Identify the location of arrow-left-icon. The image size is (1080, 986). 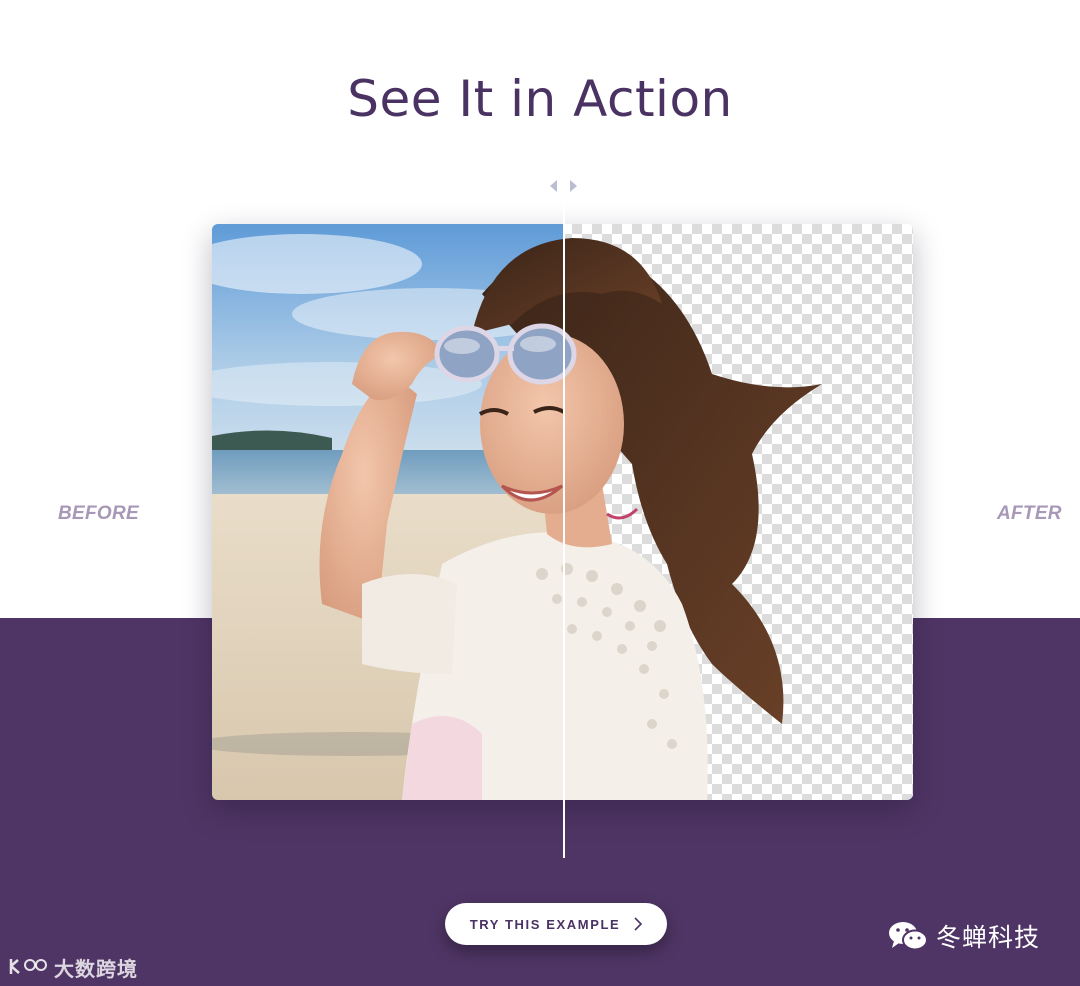
(553, 186).